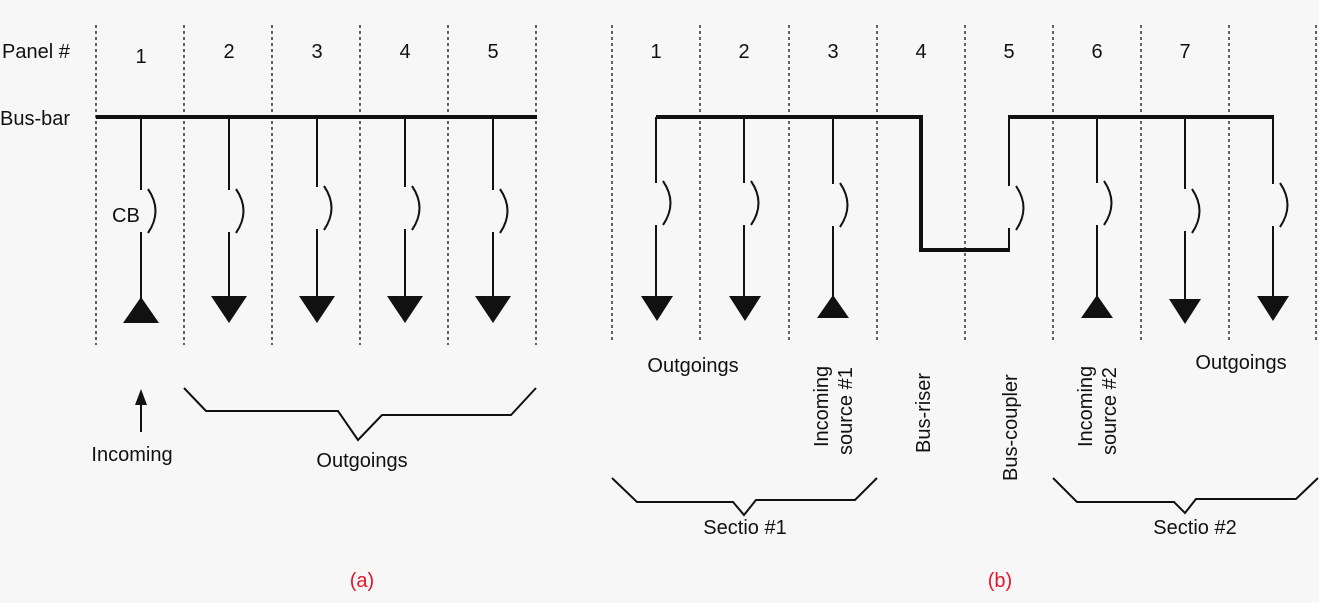 The width and height of the screenshot is (1319, 603). What do you see at coordinates (360, 414) in the screenshot?
I see `outgoings-brace` at bounding box center [360, 414].